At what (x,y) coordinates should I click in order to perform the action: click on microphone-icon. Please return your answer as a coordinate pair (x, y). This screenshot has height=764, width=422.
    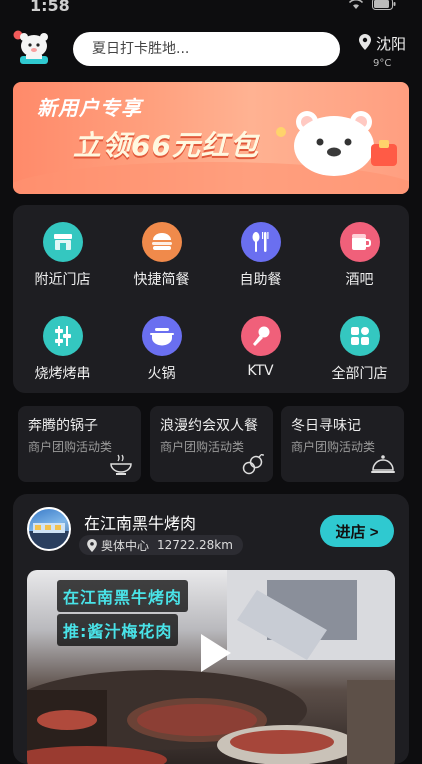
    Looking at the image, I should click on (261, 336).